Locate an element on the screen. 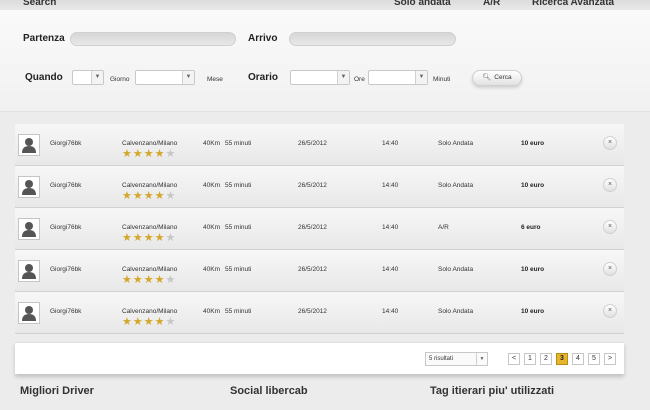 The height and width of the screenshot is (410, 650). arrivo-input is located at coordinates (372, 39).